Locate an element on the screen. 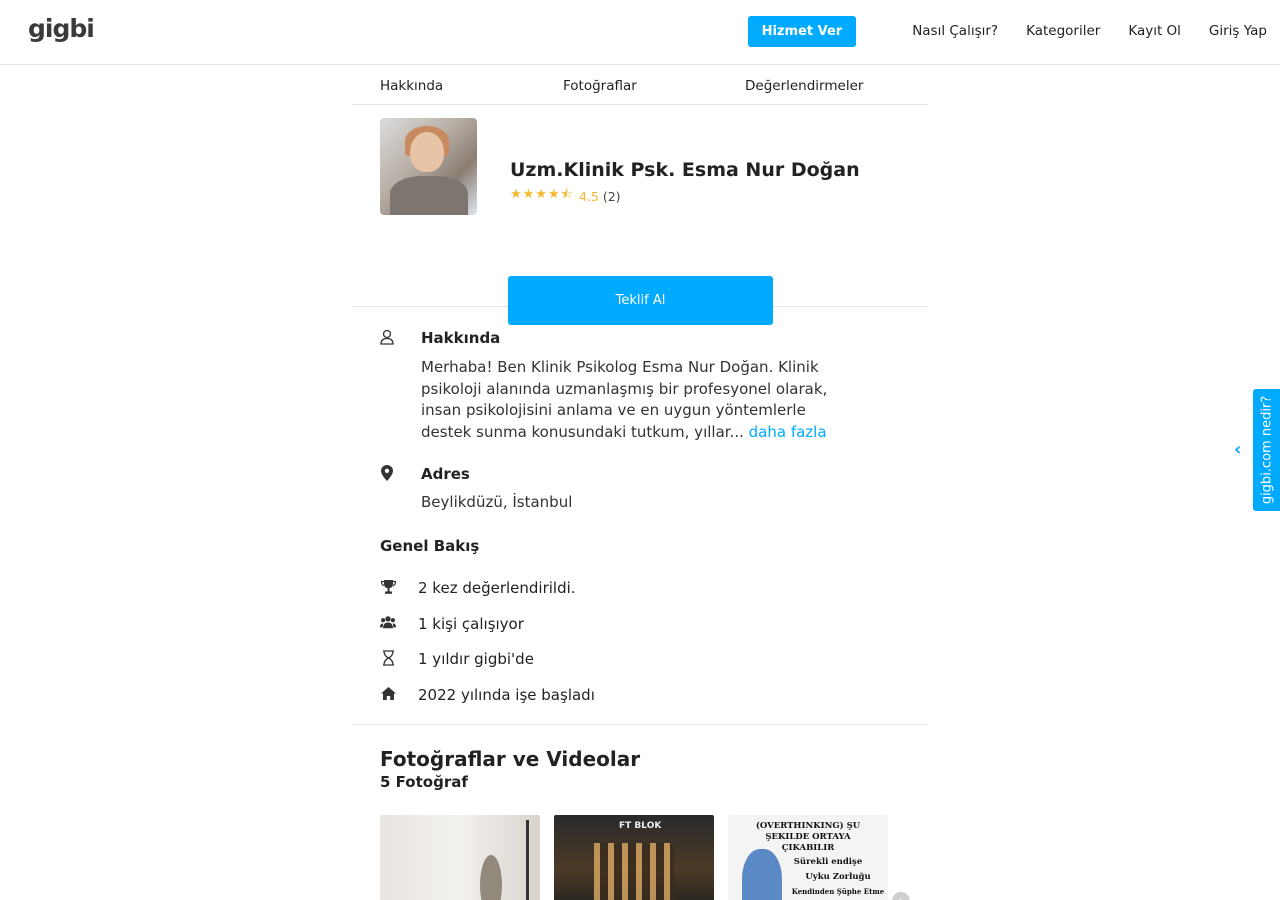  thumb-text-line: ŞEKILDE ORTAYA is located at coordinates (808, 837).